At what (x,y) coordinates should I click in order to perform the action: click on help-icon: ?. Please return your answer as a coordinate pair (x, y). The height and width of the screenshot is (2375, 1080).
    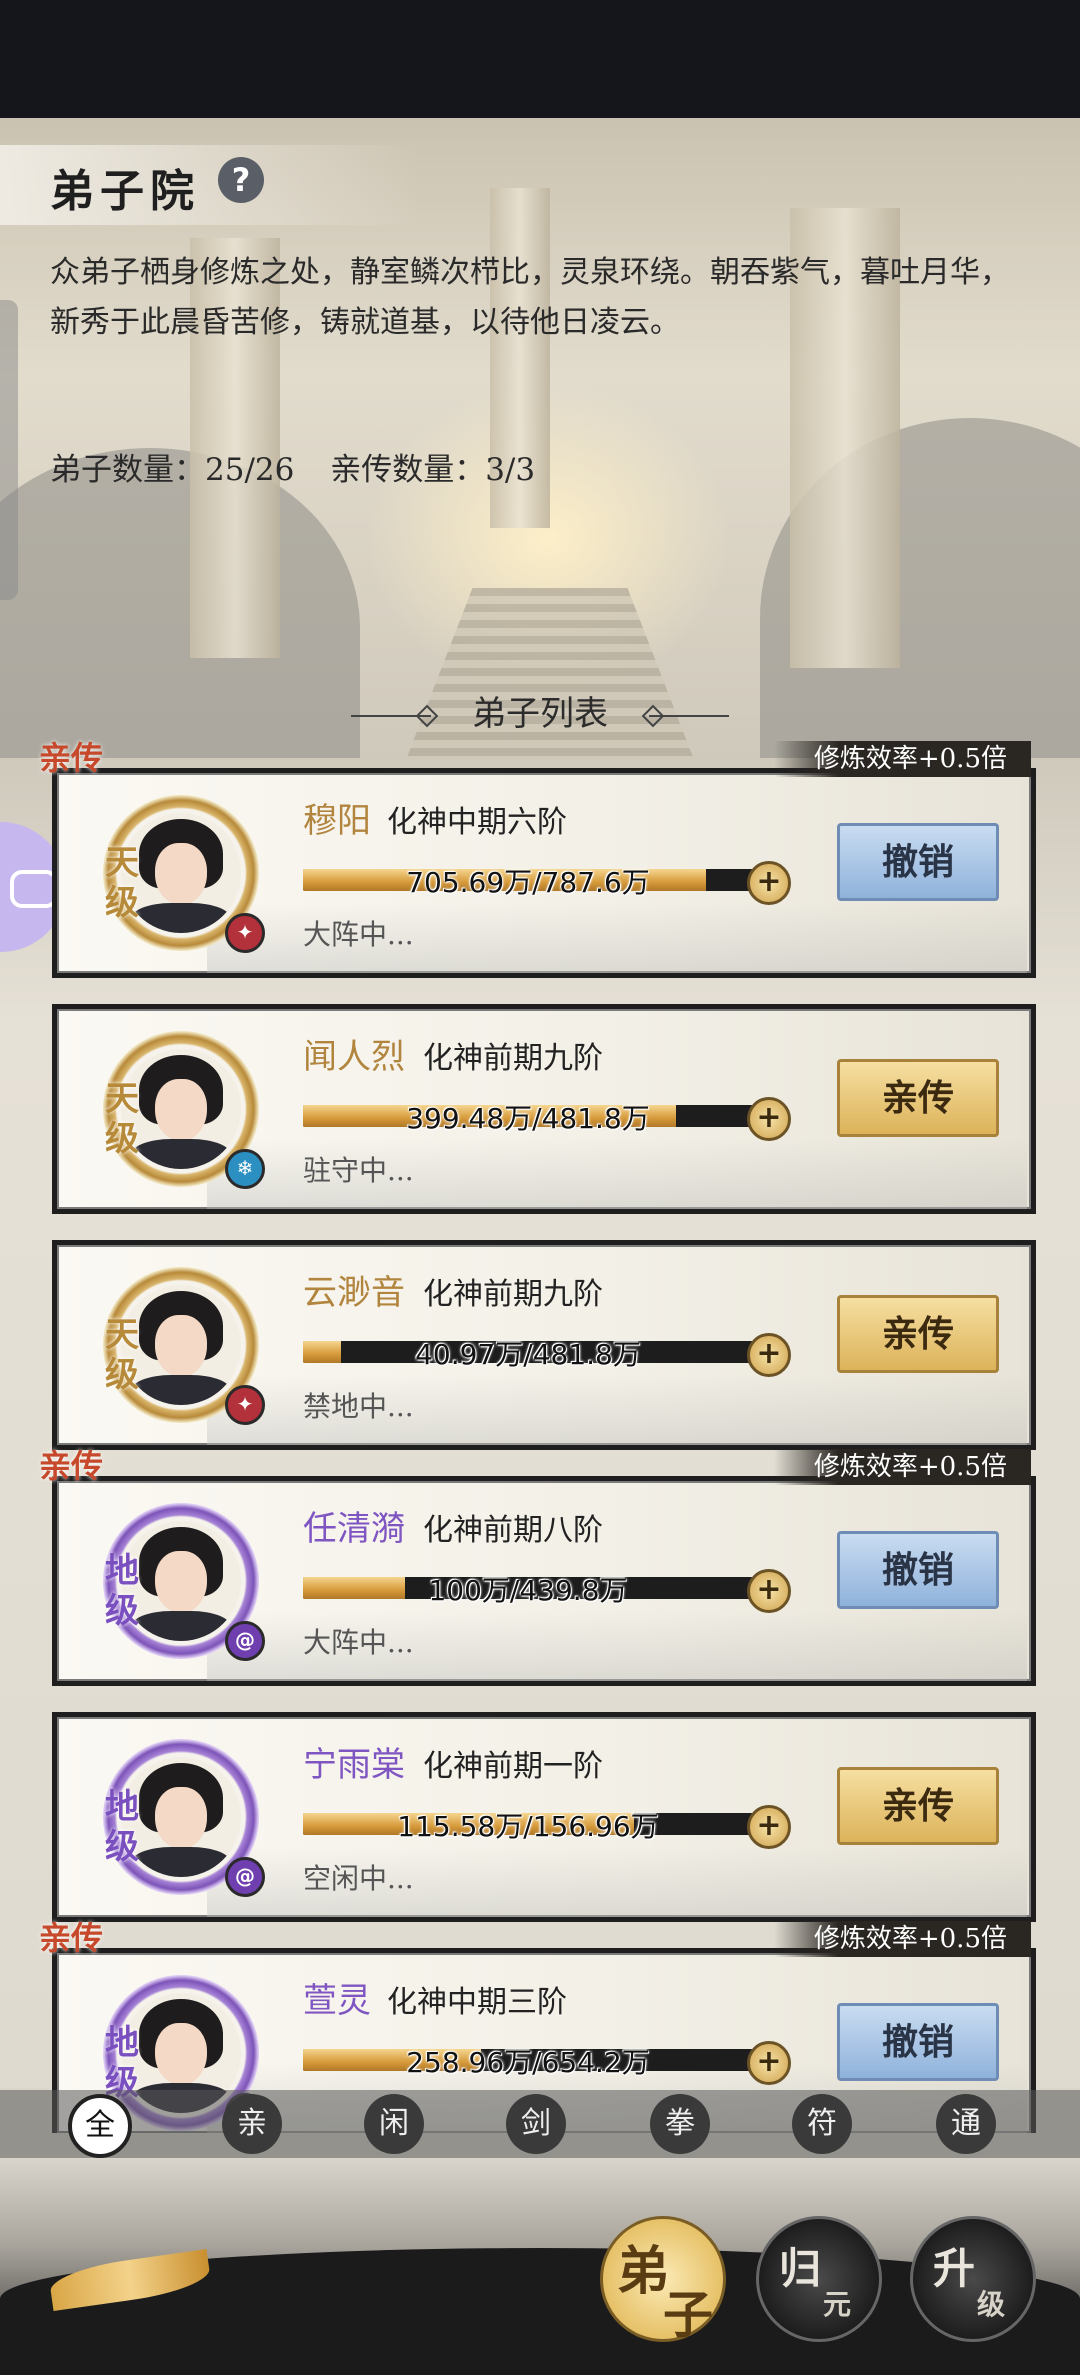
    Looking at the image, I should click on (241, 180).